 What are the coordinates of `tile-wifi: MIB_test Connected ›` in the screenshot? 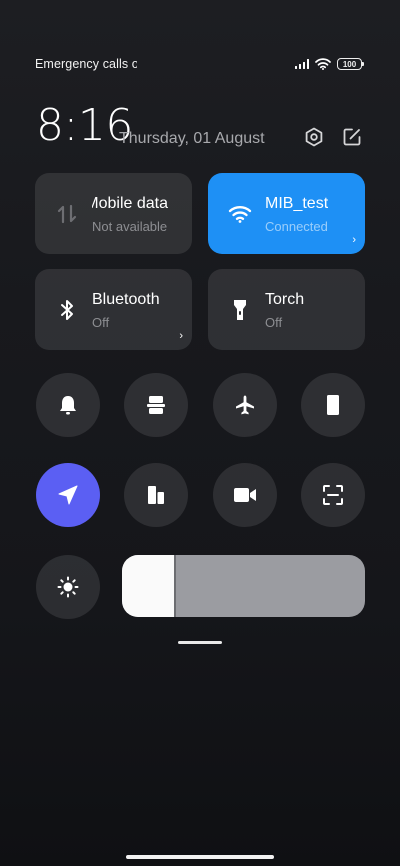 It's located at (286, 213).